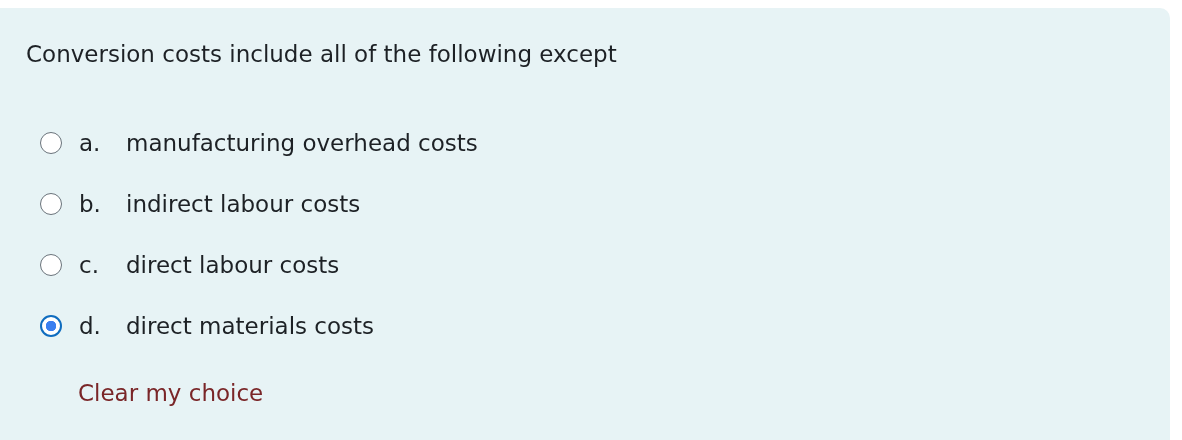  What do you see at coordinates (90, 142) in the screenshot?
I see `option-letter: a.` at bounding box center [90, 142].